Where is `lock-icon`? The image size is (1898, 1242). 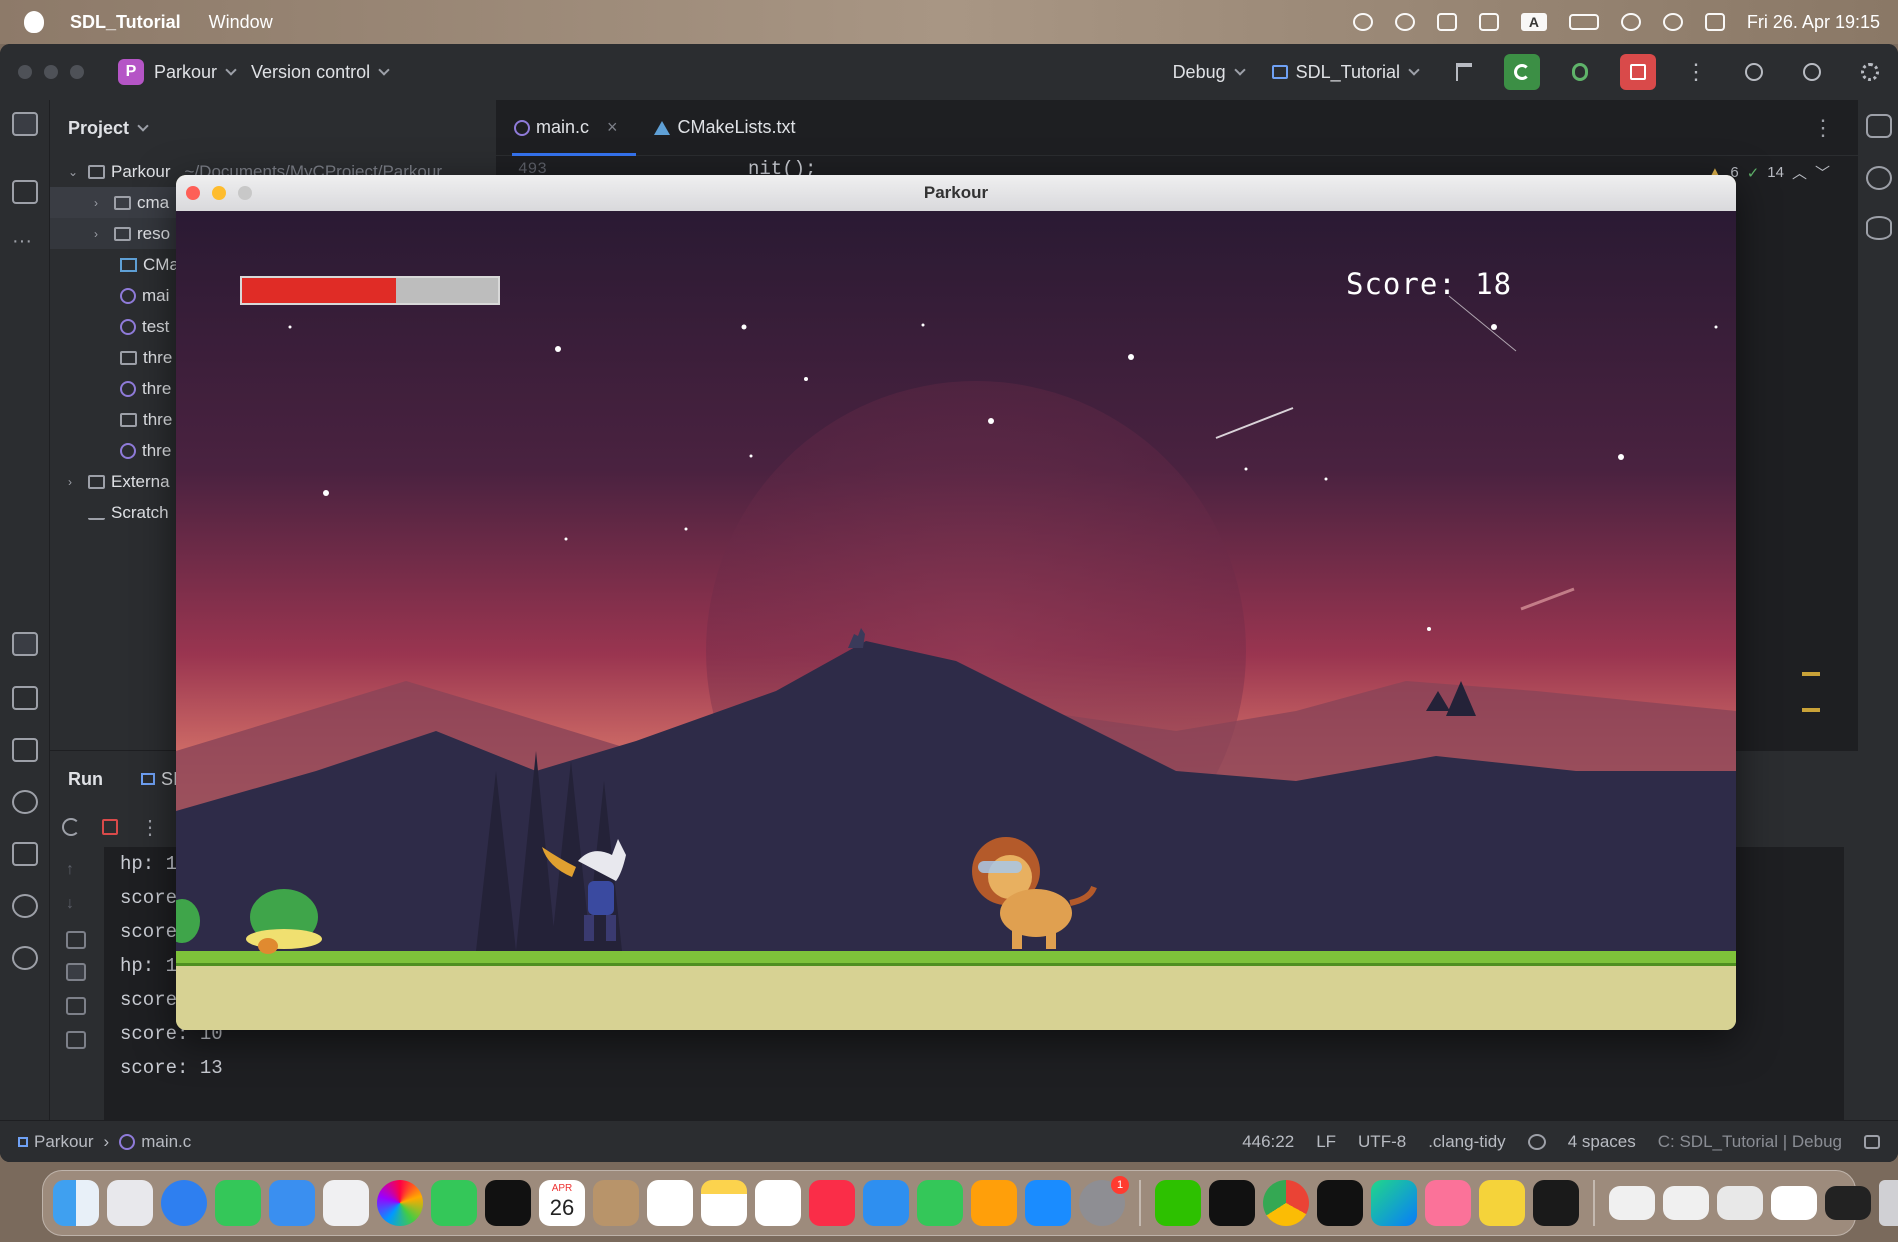
lock-icon is located at coordinates (1872, 1142).